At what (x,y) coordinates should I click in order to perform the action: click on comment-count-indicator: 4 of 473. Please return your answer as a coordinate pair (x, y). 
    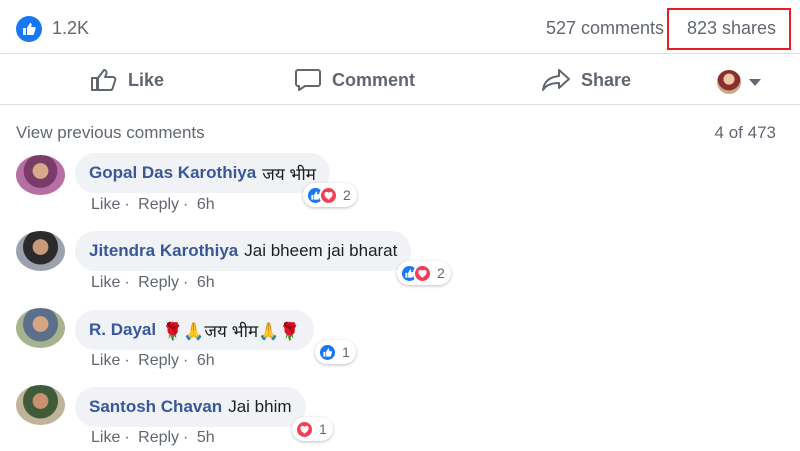
    Looking at the image, I should click on (745, 132).